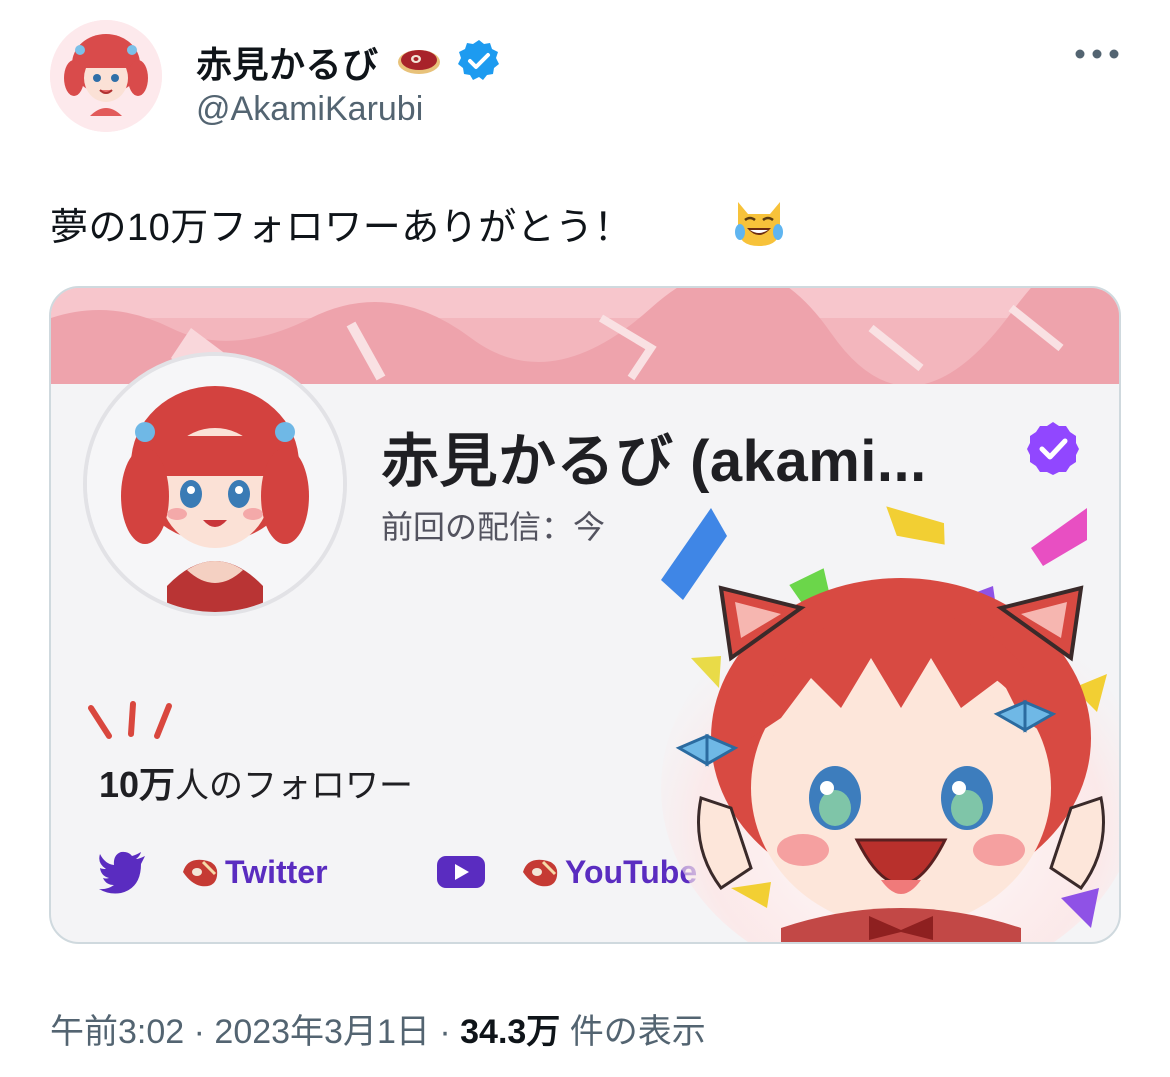  Describe the element at coordinates (309, 109) in the screenshot. I see `author-handle: @AkamiKarubi` at that location.